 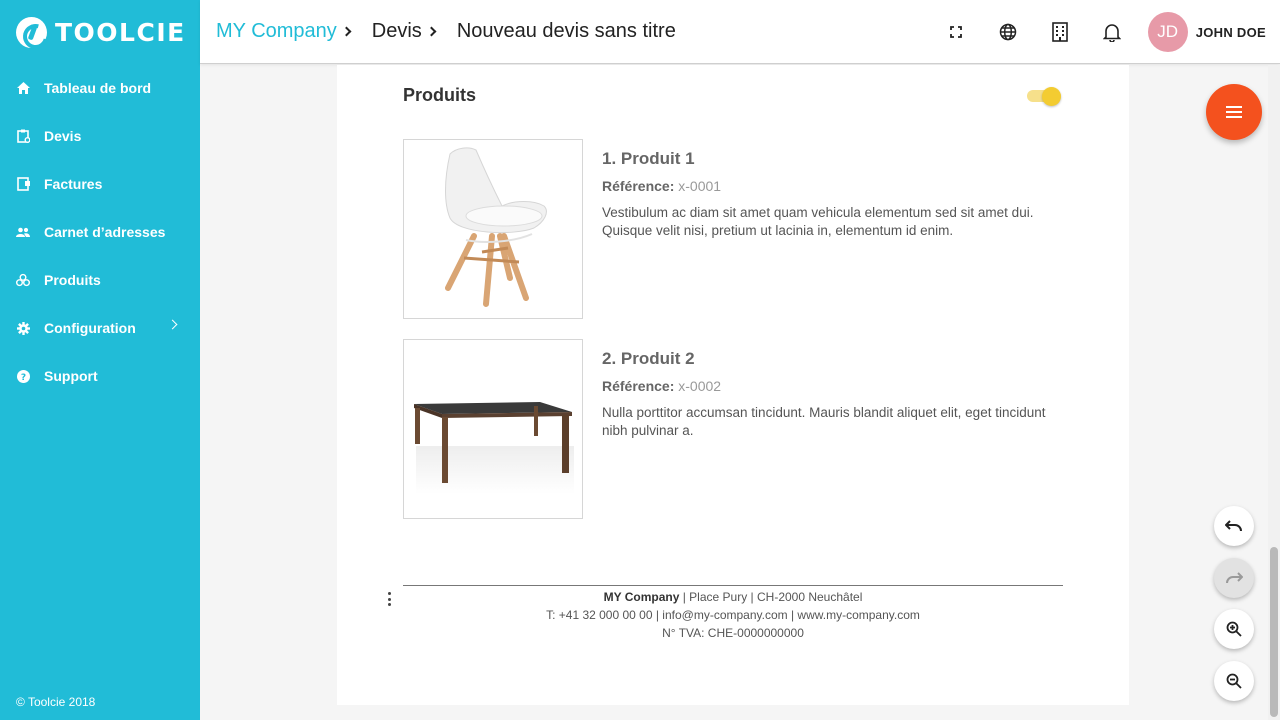 What do you see at coordinates (23, 232) in the screenshot?
I see `contacts-icon` at bounding box center [23, 232].